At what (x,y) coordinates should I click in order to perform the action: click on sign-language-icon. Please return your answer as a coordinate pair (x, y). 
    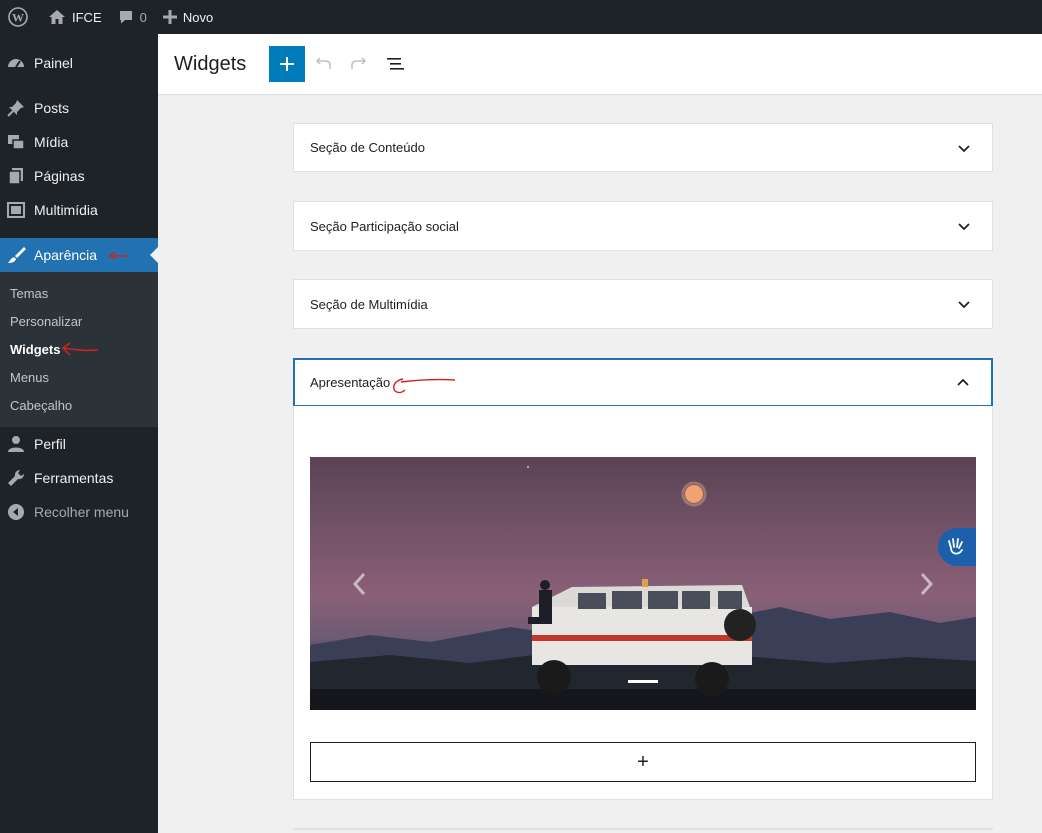
    Looking at the image, I should click on (955, 546).